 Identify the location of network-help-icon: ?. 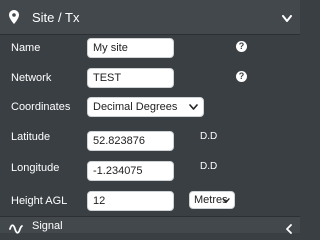
(241, 76).